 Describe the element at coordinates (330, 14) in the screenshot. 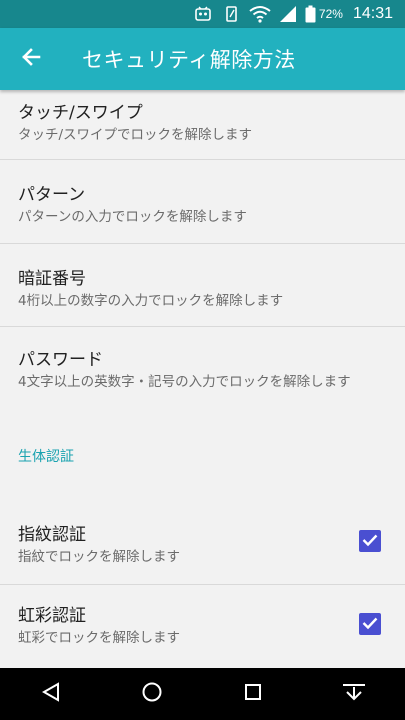

I see `battery-percent: 72%` at that location.